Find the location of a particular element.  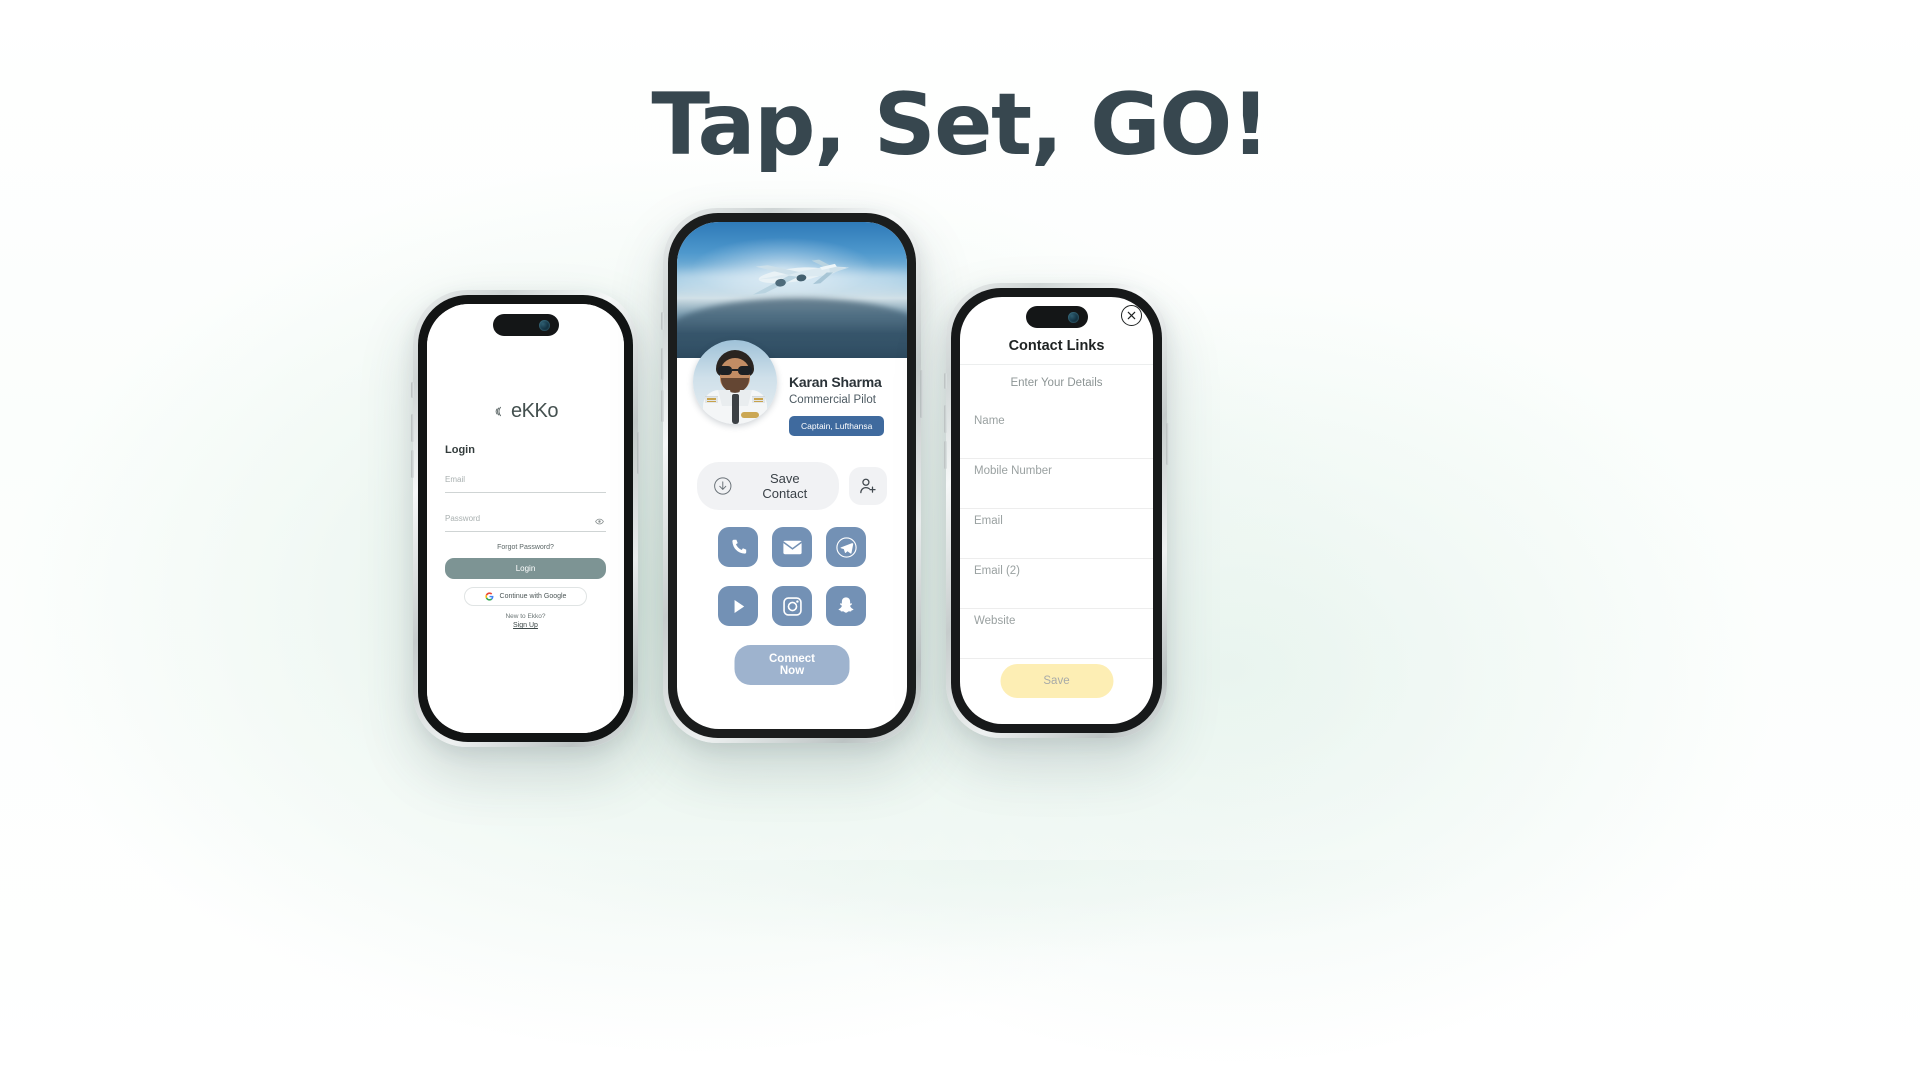

social-link-email is located at coordinates (792, 547).